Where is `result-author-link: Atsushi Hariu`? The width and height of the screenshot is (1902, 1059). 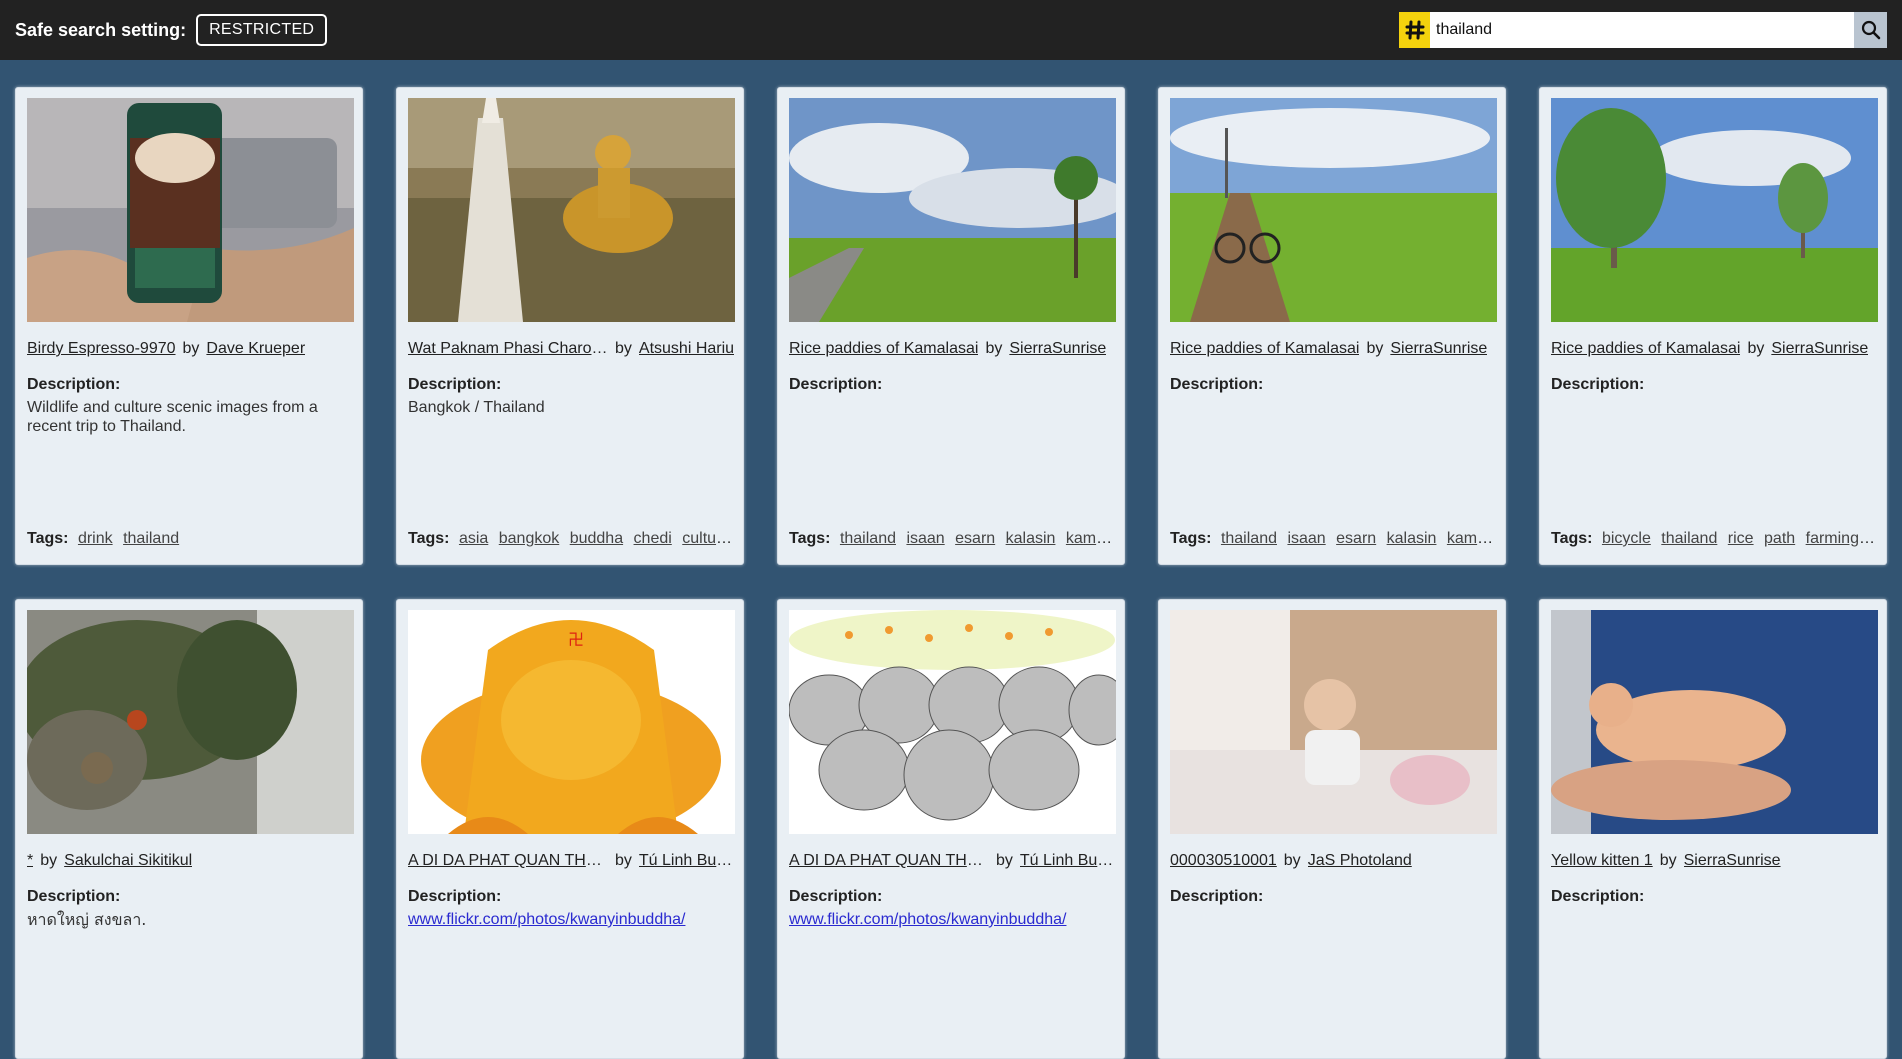
result-author-link: Atsushi Hariu is located at coordinates (686, 349).